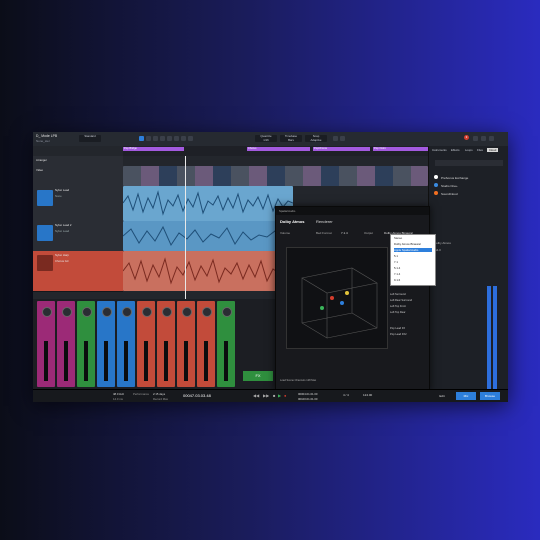 The image size is (540, 540). Describe the element at coordinates (266, 138) in the screenshot. I see `quantize-button: Quantize 1/16` at that location.